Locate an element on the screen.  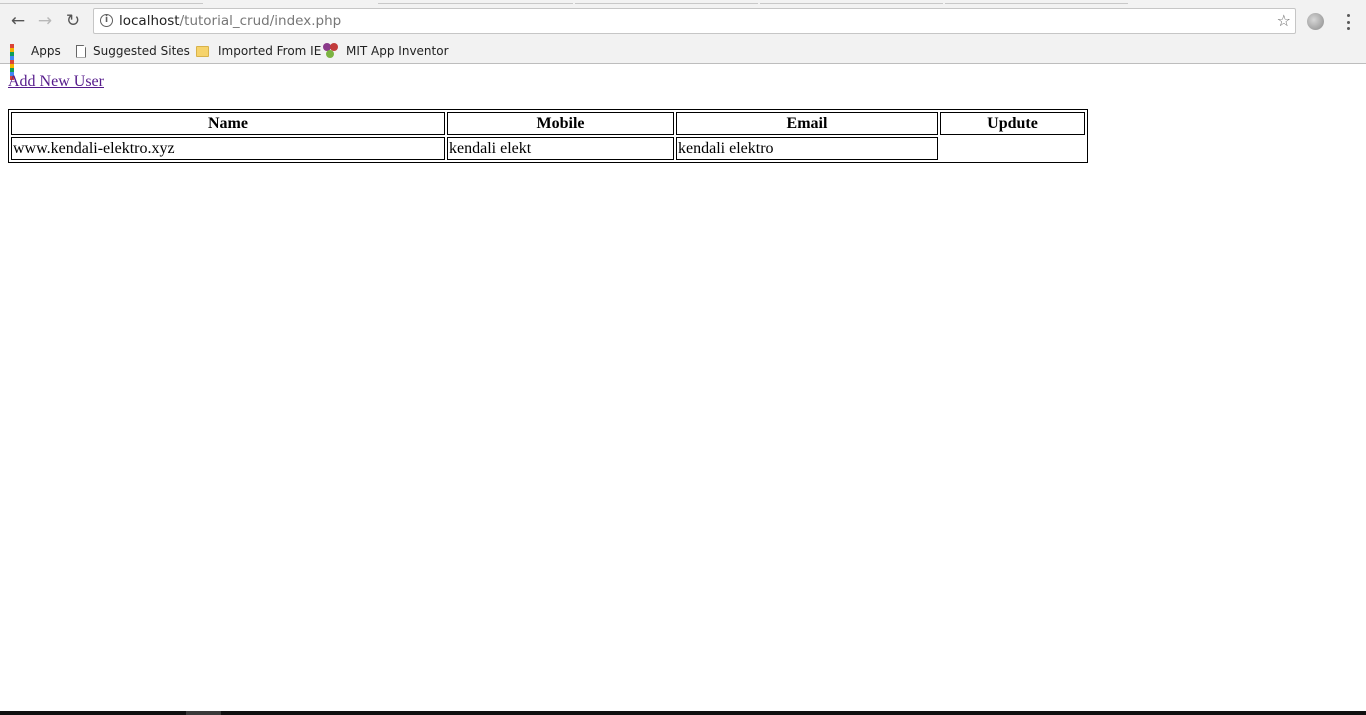
column-header-email: Email is located at coordinates (807, 123).